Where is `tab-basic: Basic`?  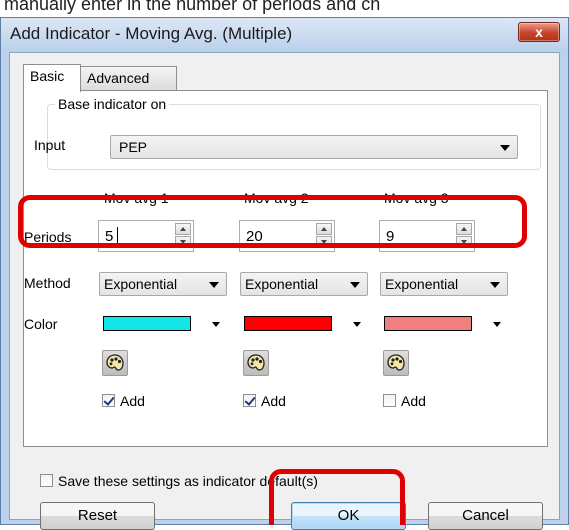
tab-basic: Basic is located at coordinates (52, 78).